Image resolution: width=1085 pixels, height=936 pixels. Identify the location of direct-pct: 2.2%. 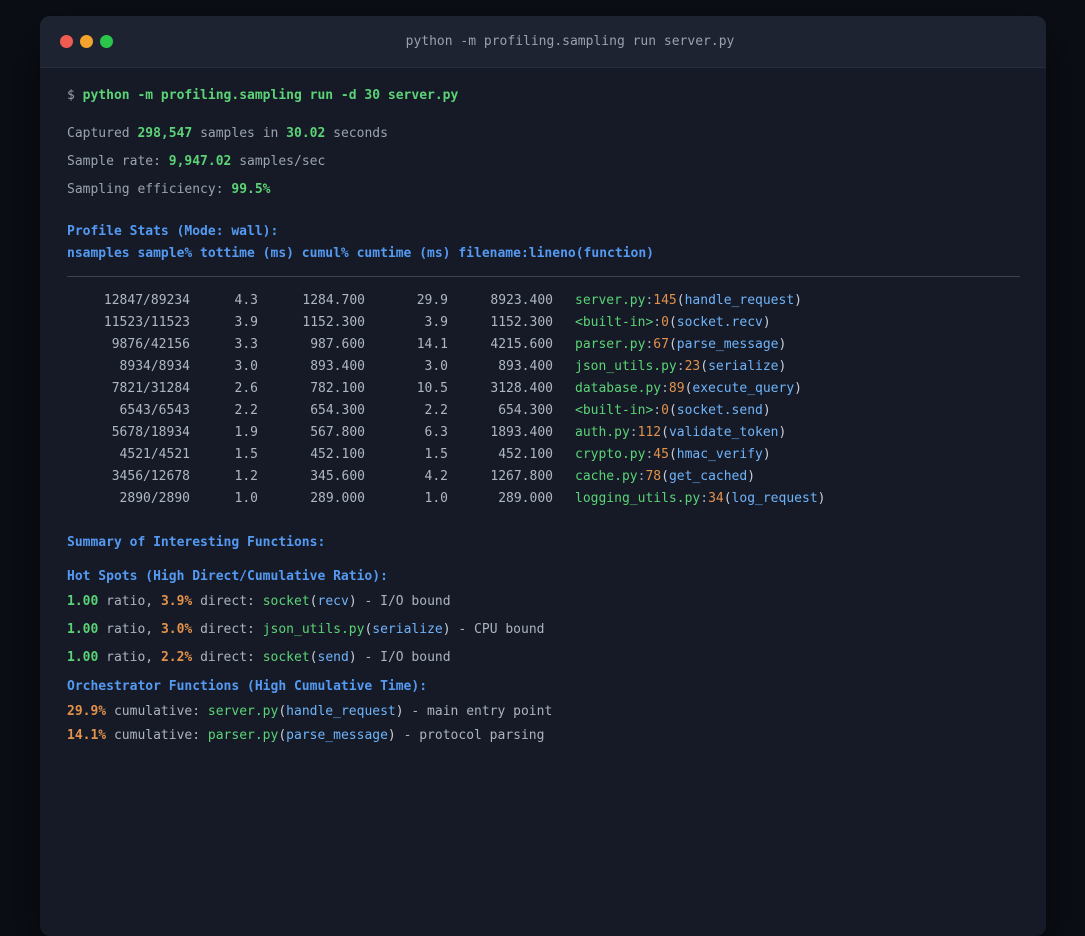
(176, 657).